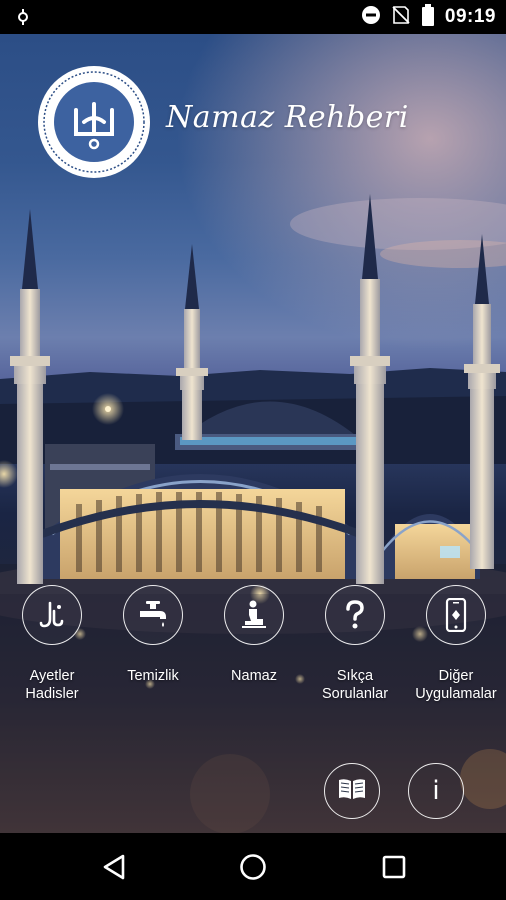 Image resolution: width=506 pixels, height=900 pixels. What do you see at coordinates (401, 17) in the screenshot?
I see `no-signal-icon` at bounding box center [401, 17].